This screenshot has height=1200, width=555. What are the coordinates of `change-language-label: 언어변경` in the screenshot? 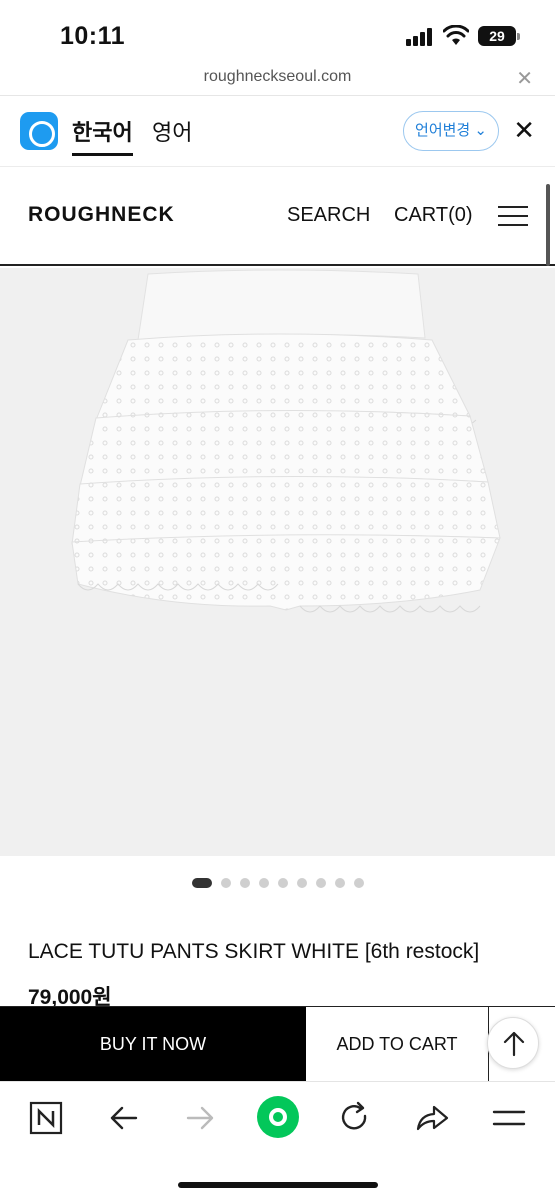 It's located at (443, 130).